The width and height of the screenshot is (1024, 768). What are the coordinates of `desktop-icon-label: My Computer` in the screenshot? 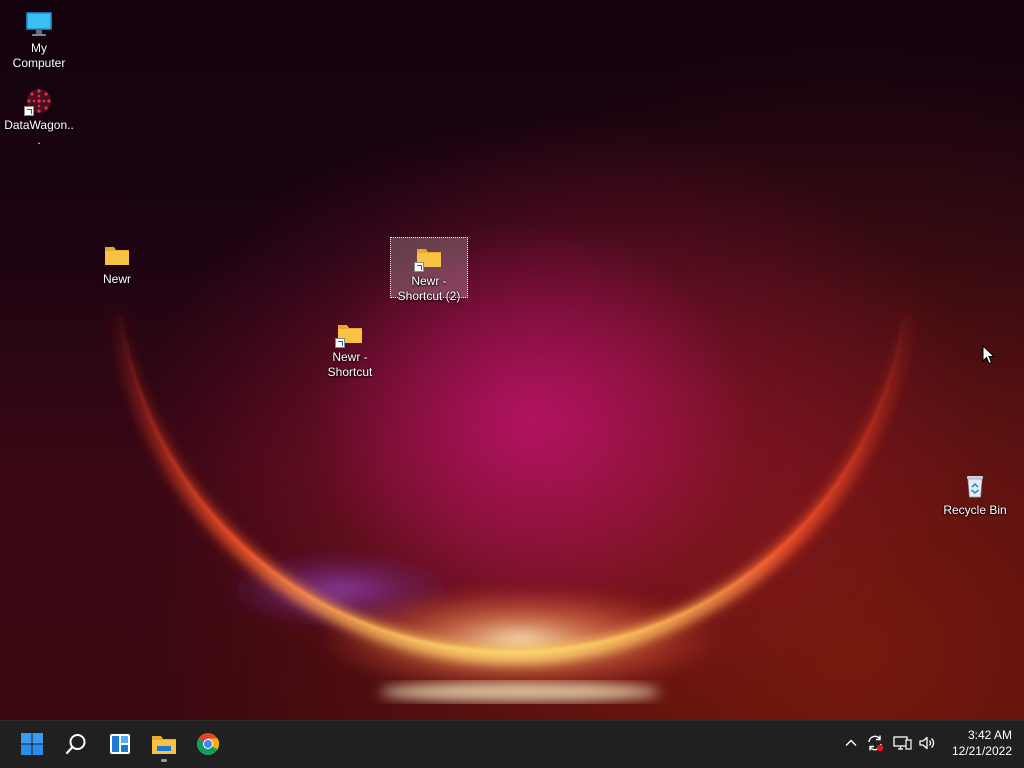 It's located at (39, 55).